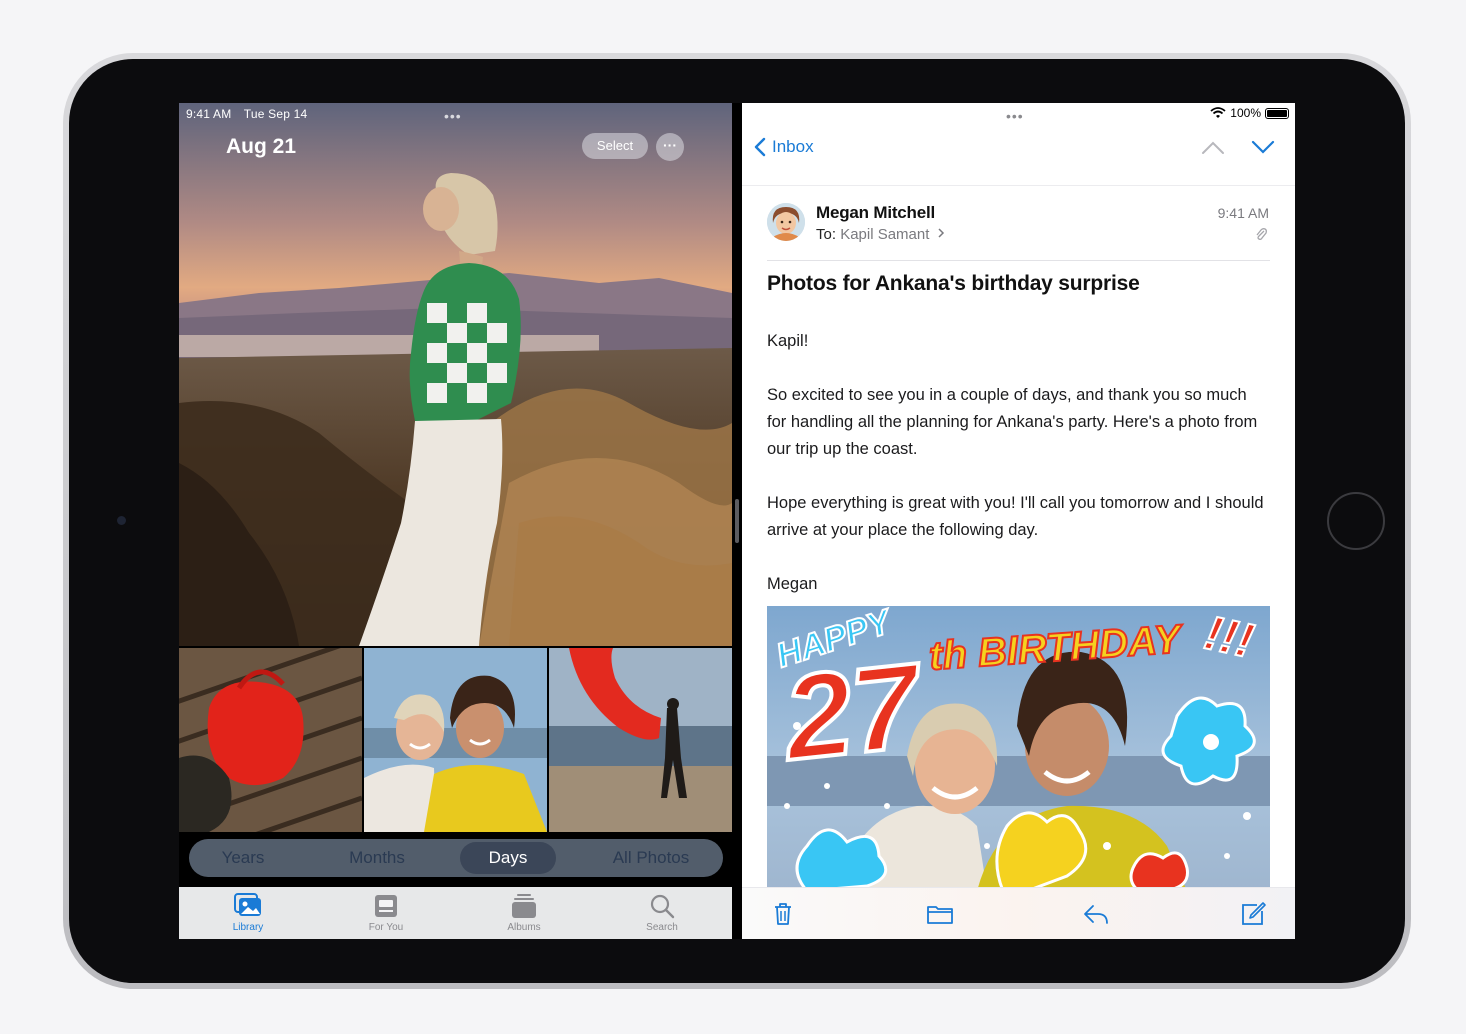  What do you see at coordinates (662, 927) in the screenshot?
I see `tab-search-label: Search` at bounding box center [662, 927].